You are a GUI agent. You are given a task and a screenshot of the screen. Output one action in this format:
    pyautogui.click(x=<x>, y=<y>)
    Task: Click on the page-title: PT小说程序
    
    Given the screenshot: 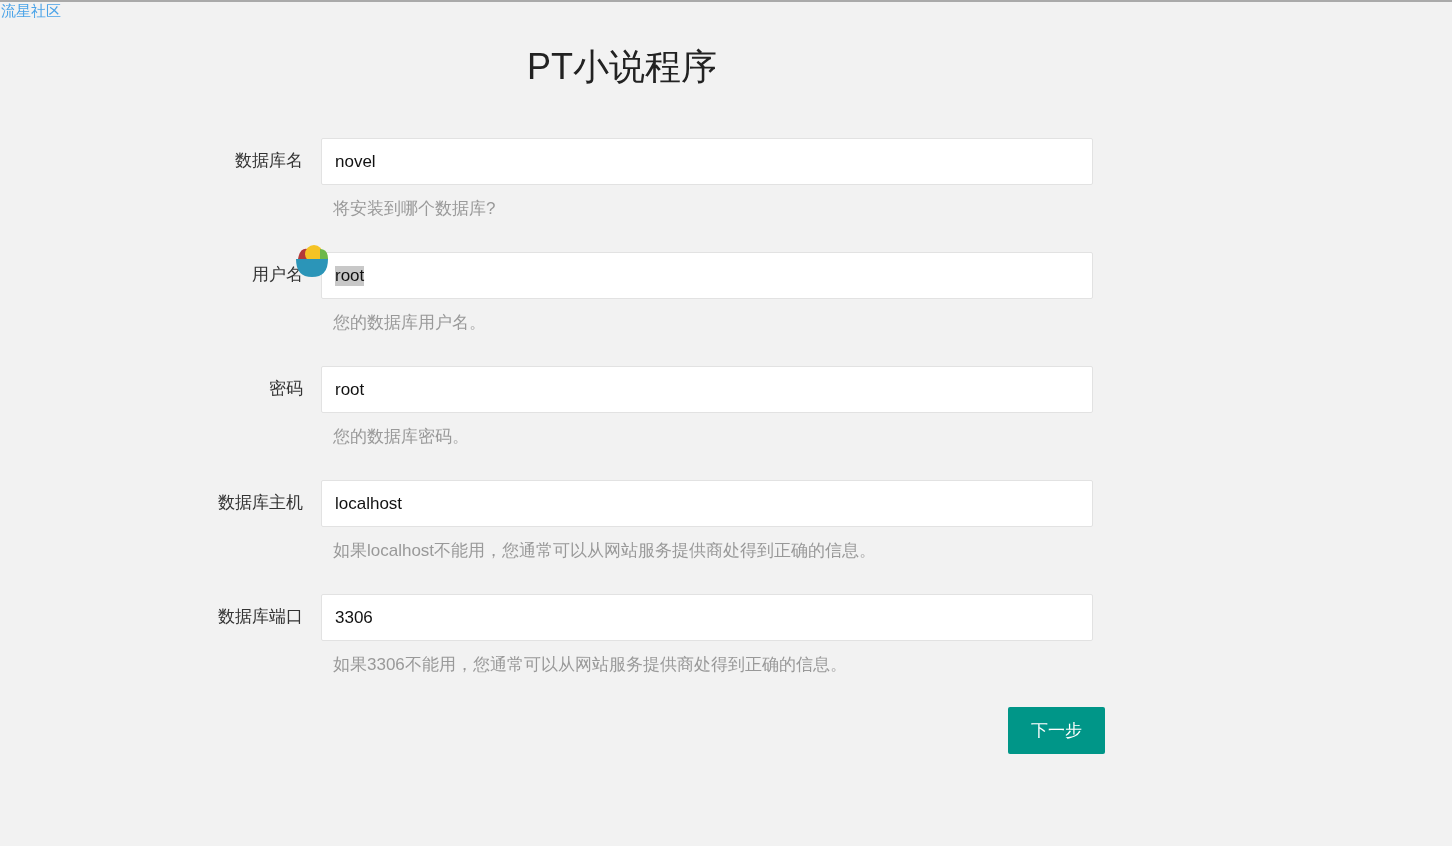 What is the action you would take?
    pyautogui.click(x=622, y=67)
    